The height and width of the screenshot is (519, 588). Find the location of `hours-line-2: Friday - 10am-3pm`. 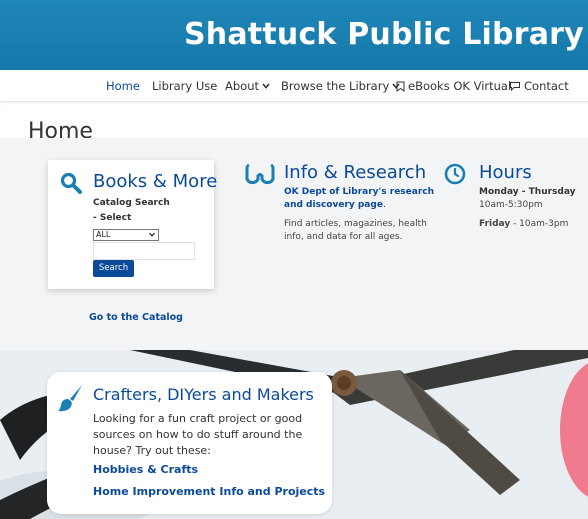

hours-line-2: Friday - 10am-3pm is located at coordinates (523, 224).